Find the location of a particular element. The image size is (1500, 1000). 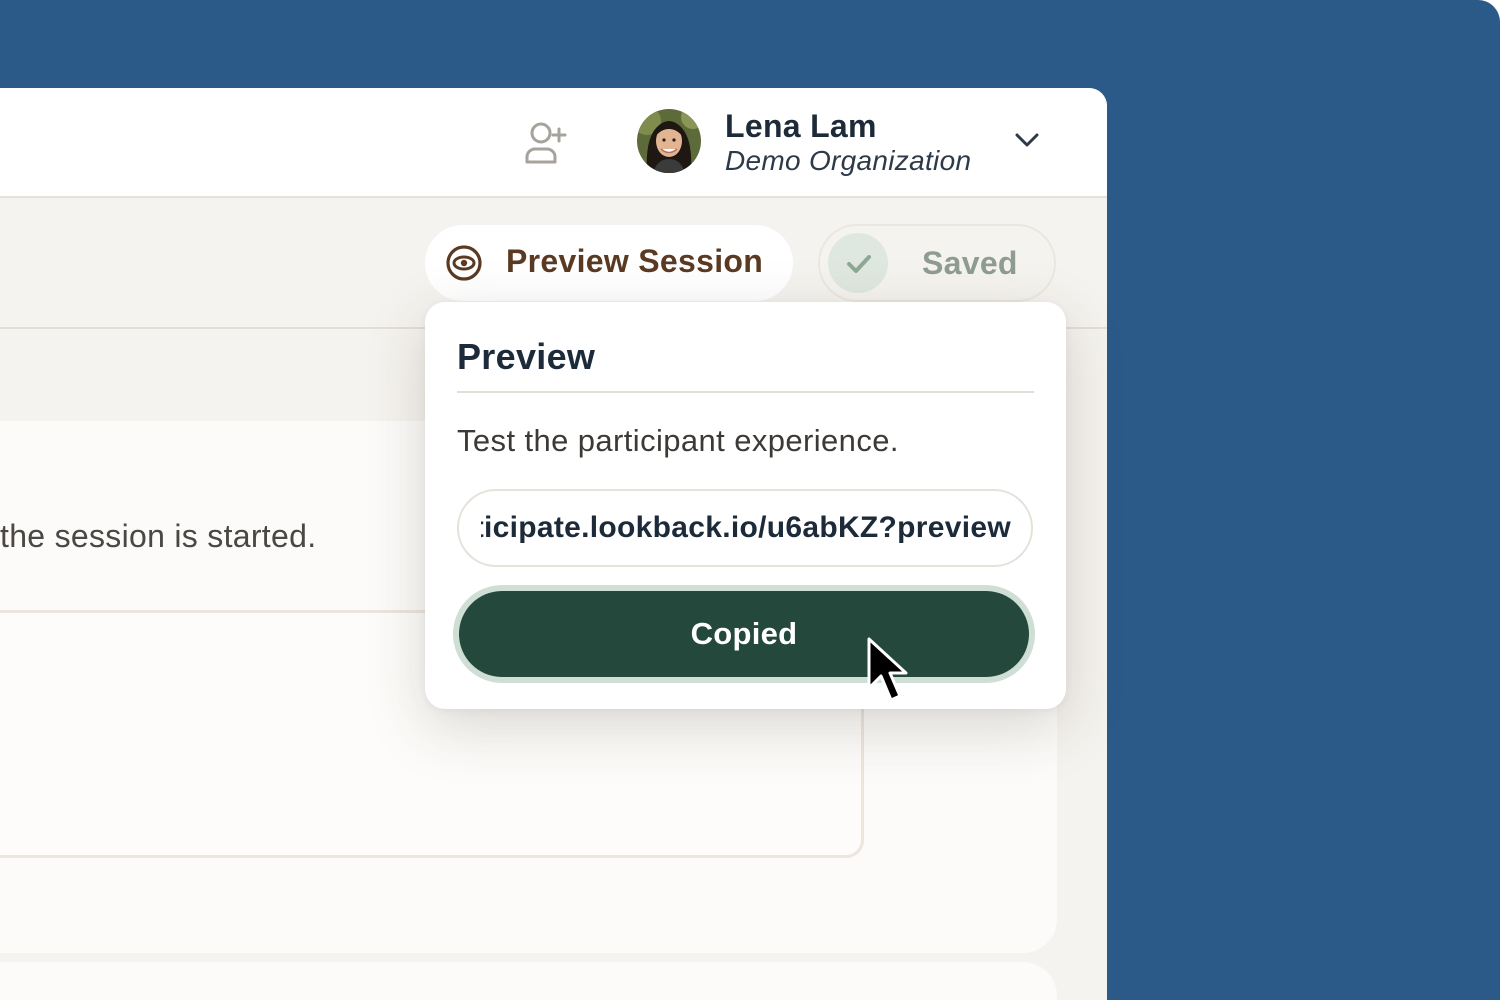

organization-name: Demo Organization is located at coordinates (848, 160).